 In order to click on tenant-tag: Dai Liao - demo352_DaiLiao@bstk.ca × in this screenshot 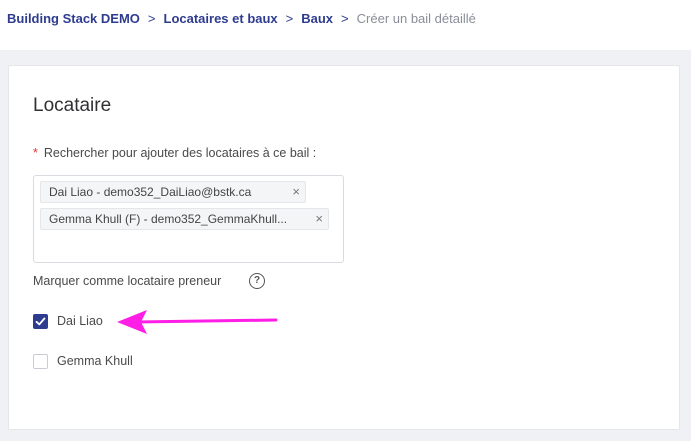, I will do `click(173, 192)`.